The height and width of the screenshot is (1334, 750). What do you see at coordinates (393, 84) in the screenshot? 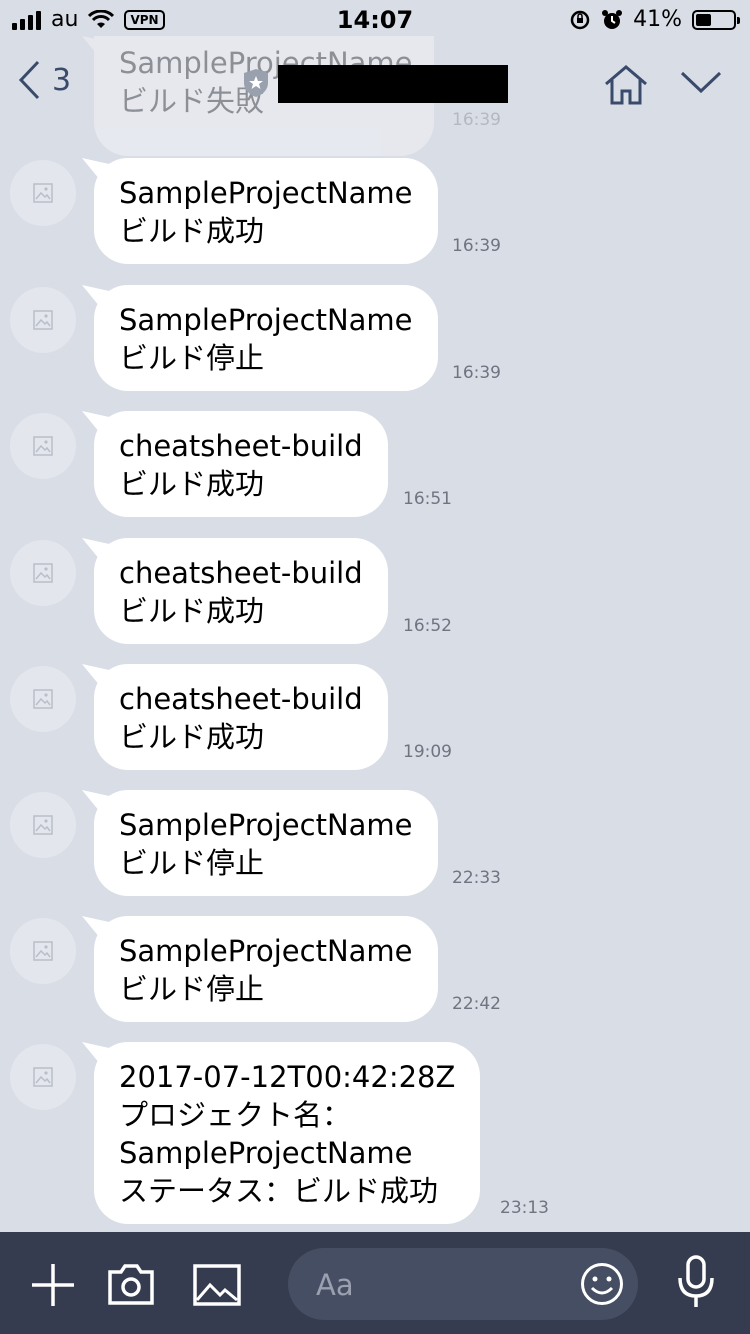
I see `redacted-chat-title` at bounding box center [393, 84].